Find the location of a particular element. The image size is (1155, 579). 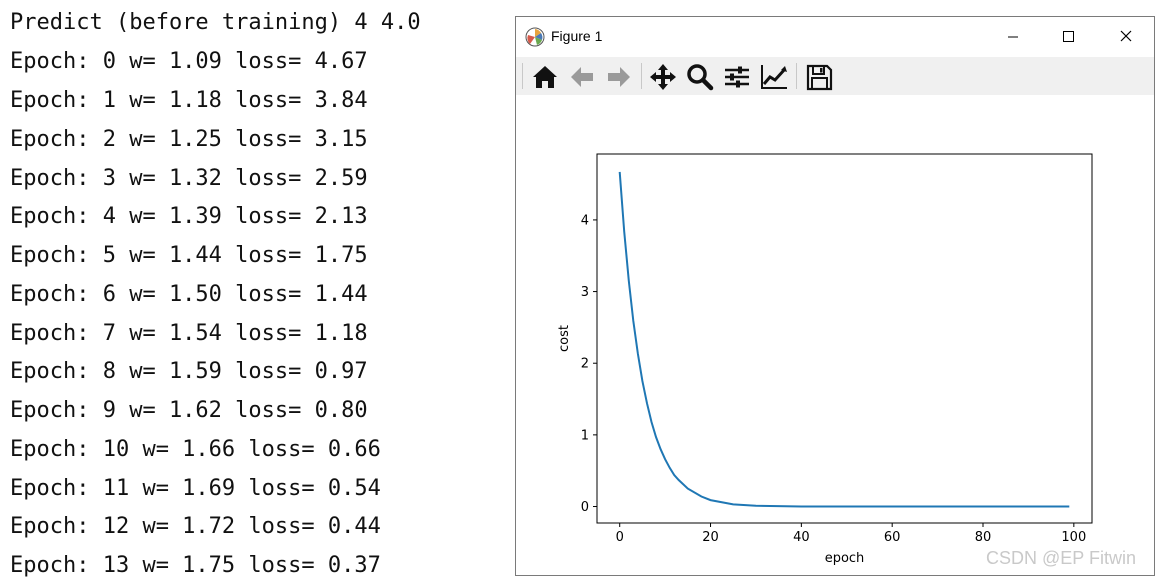

zoom-icon is located at coordinates (700, 77).